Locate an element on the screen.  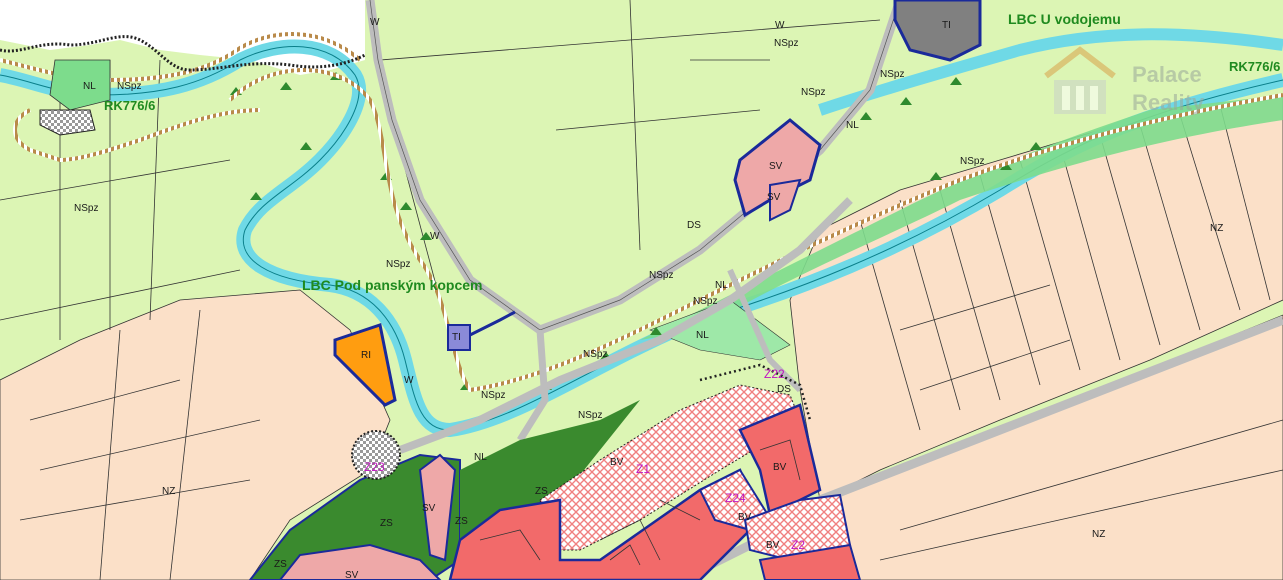
z23-area is located at coordinates (376, 455).